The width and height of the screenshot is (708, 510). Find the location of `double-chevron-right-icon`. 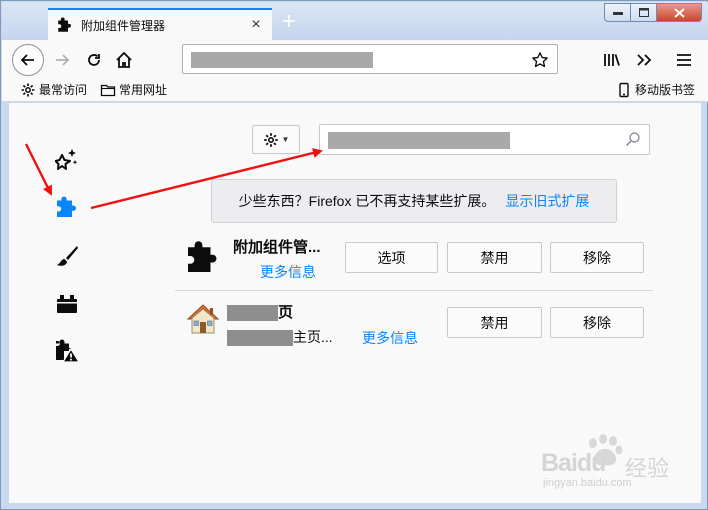

double-chevron-right-icon is located at coordinates (644, 60).